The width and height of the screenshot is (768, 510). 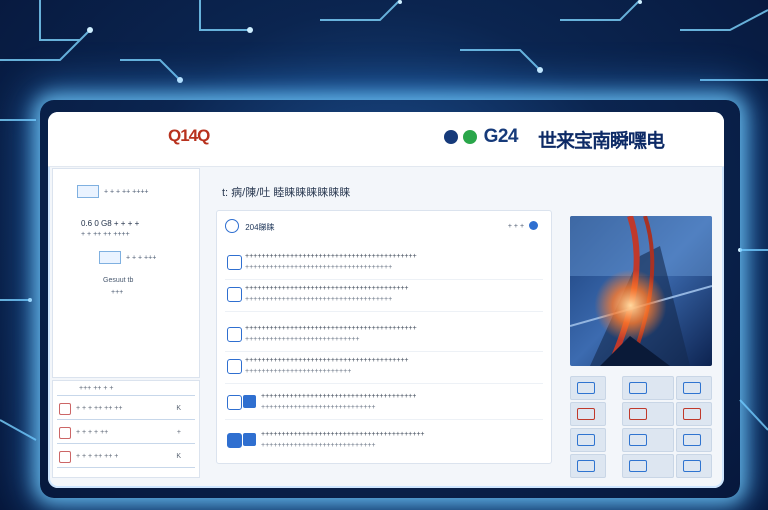 I want to click on brand-green-circle-icon, so click(x=469, y=137).